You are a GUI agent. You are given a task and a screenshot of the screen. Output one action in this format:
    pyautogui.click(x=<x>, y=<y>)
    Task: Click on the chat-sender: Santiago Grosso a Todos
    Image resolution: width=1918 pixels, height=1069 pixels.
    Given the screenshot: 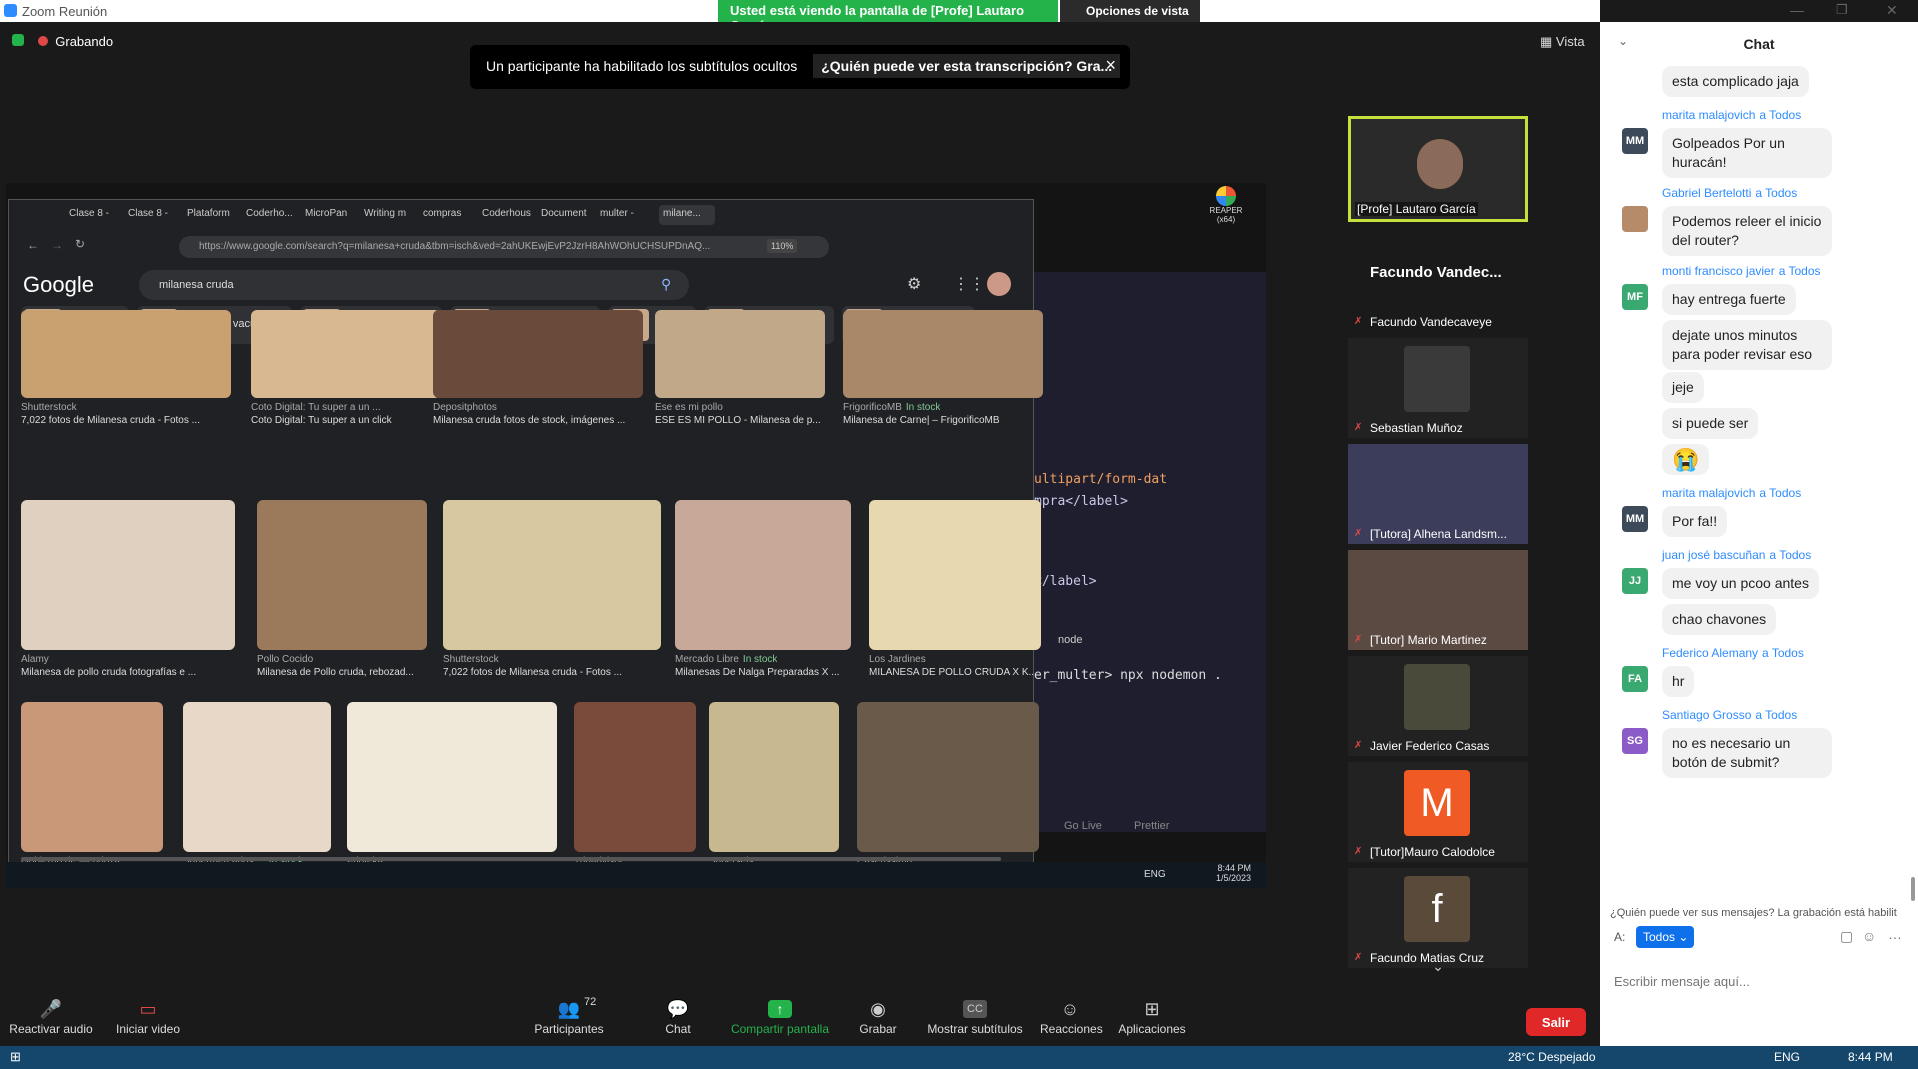 What is the action you would take?
    pyautogui.click(x=1729, y=715)
    